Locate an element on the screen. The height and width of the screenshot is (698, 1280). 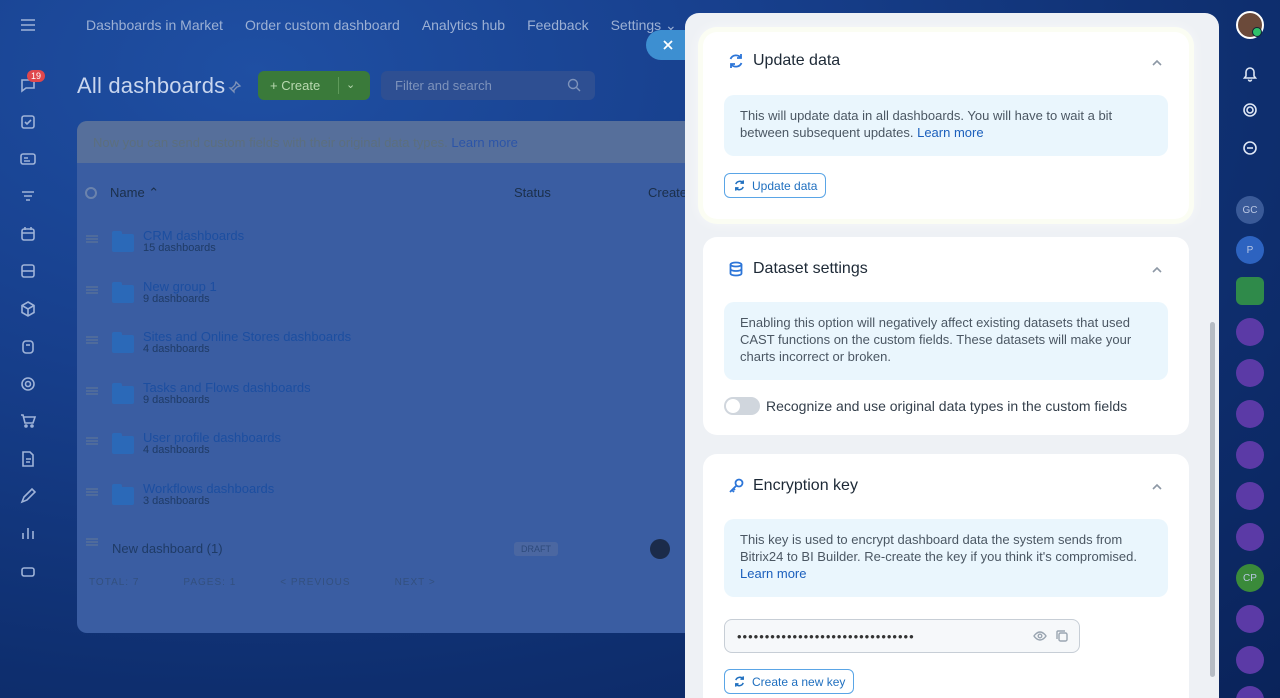
table-row: Tasks and Flows dashboards 9 dashboards is located at coordinates (387, 398).